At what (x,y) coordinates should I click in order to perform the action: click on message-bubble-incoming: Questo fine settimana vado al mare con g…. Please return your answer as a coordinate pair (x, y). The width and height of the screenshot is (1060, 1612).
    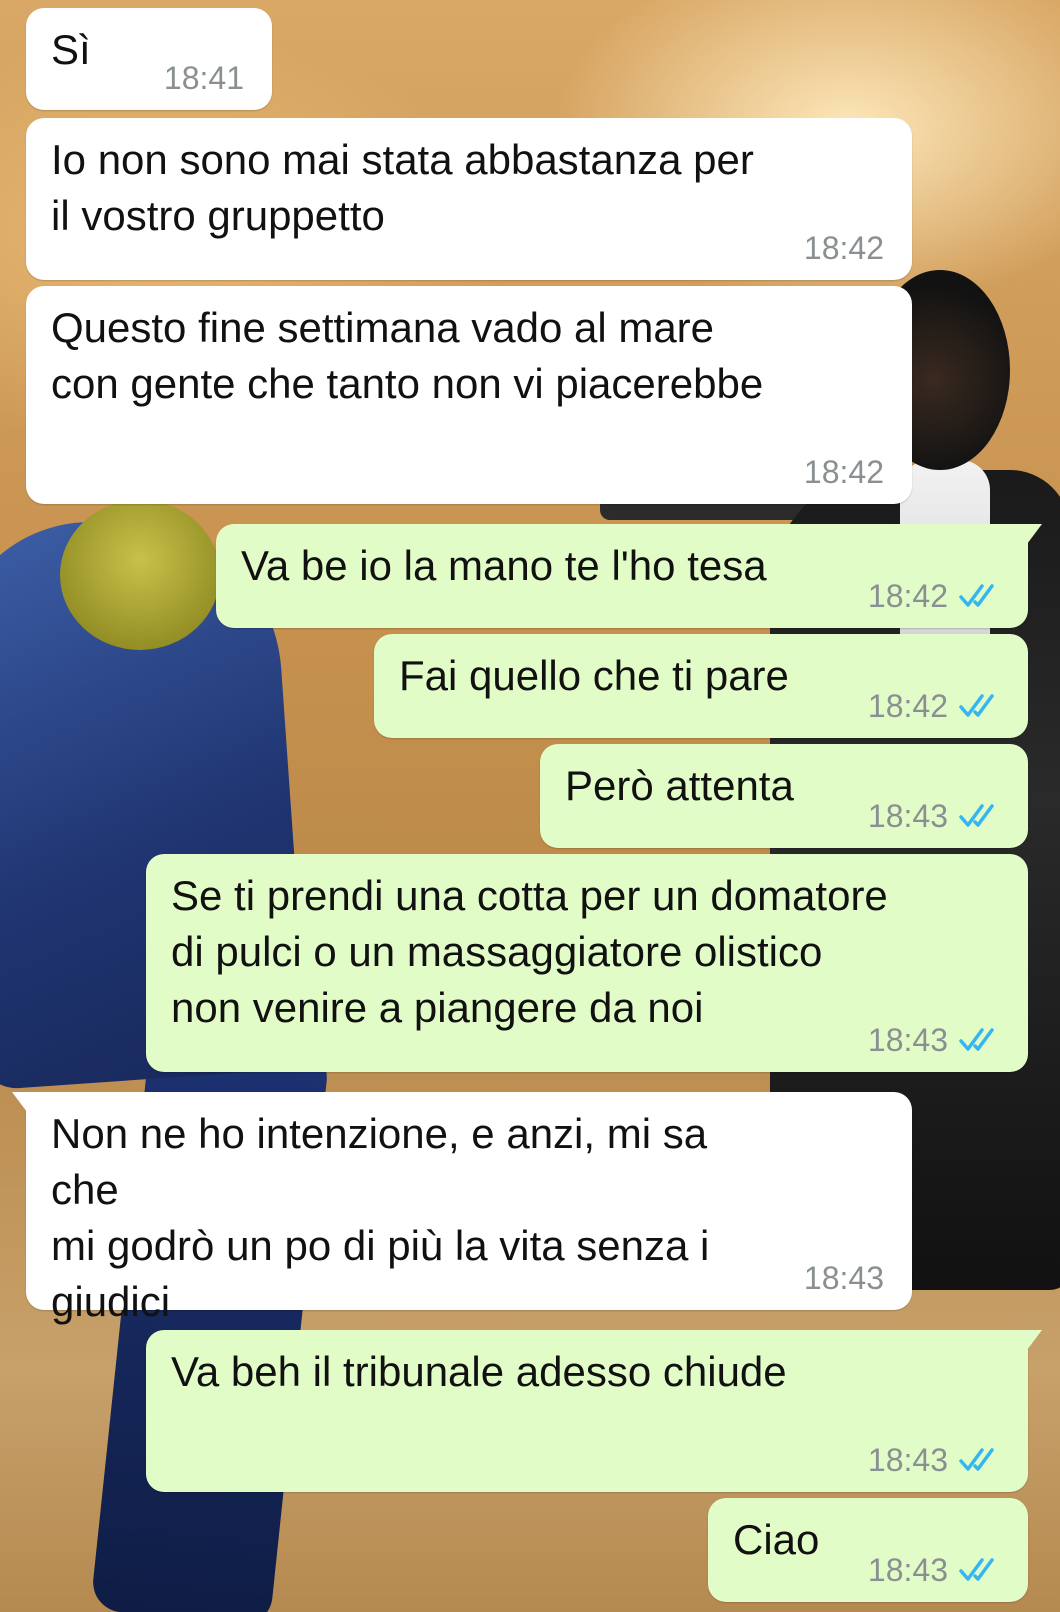
    Looking at the image, I should click on (469, 395).